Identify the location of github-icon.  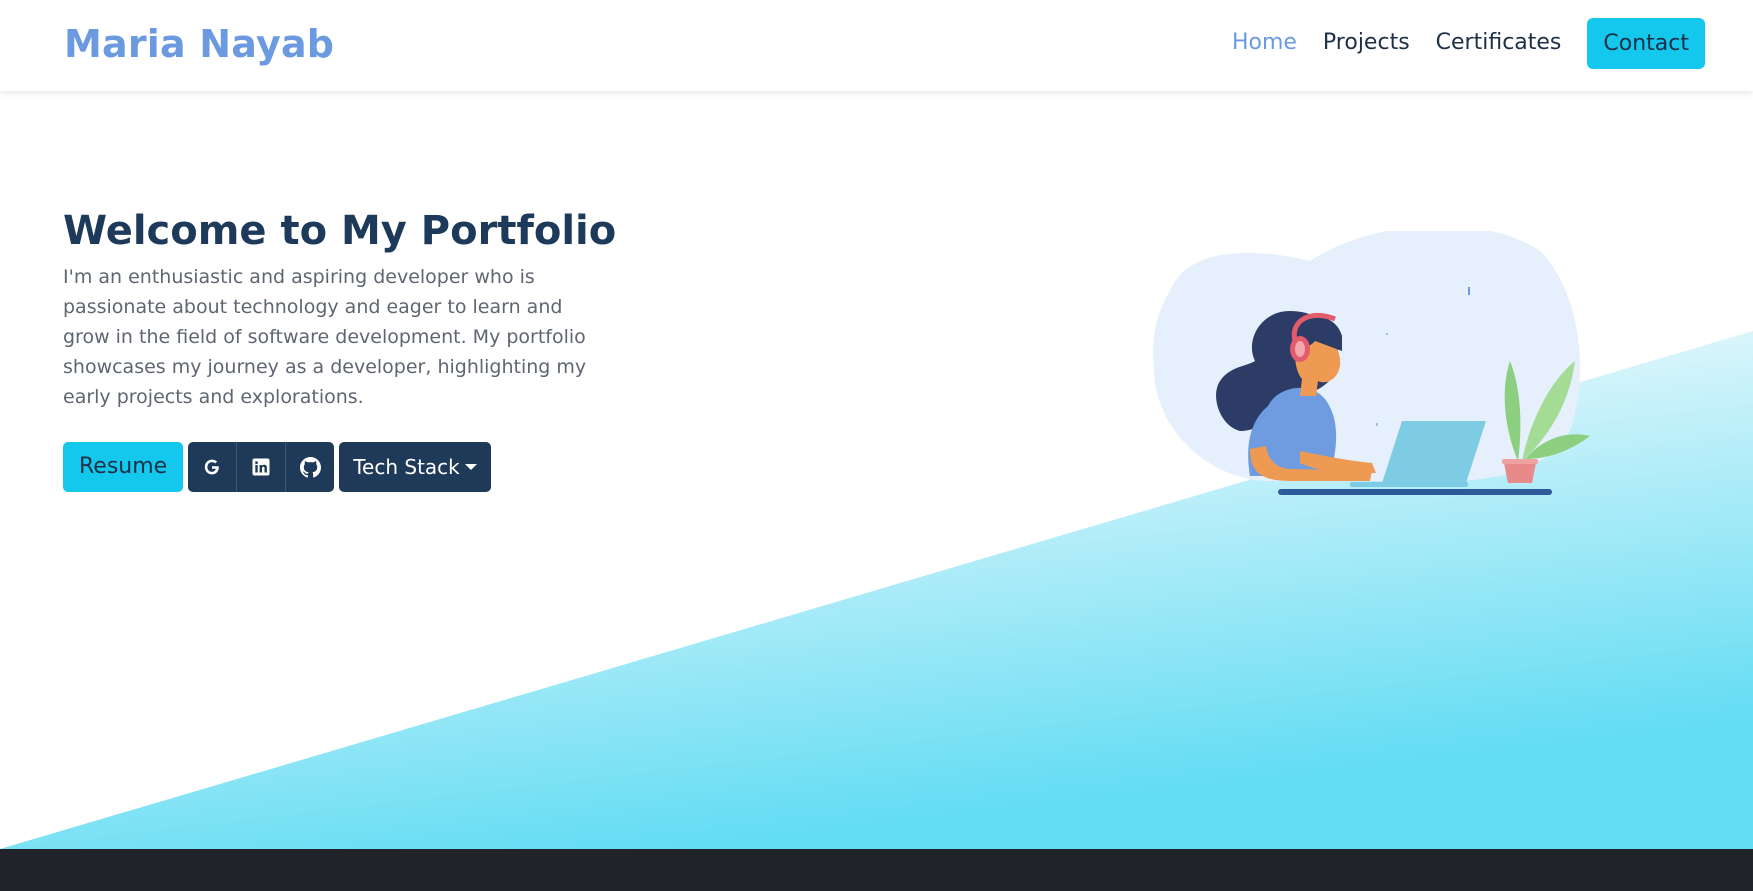
(310, 466).